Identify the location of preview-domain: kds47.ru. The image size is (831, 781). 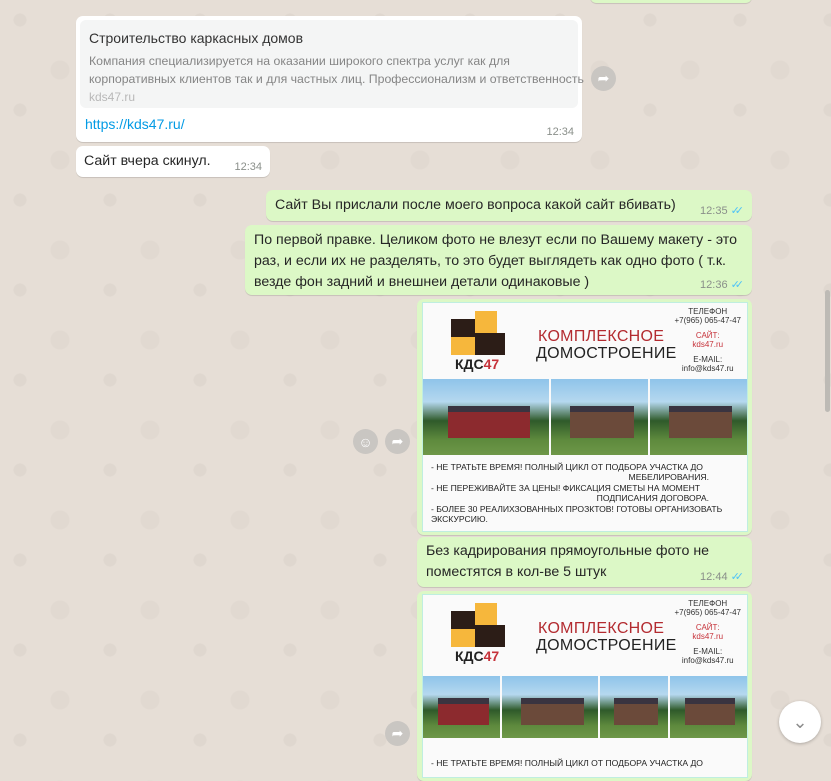
(112, 97).